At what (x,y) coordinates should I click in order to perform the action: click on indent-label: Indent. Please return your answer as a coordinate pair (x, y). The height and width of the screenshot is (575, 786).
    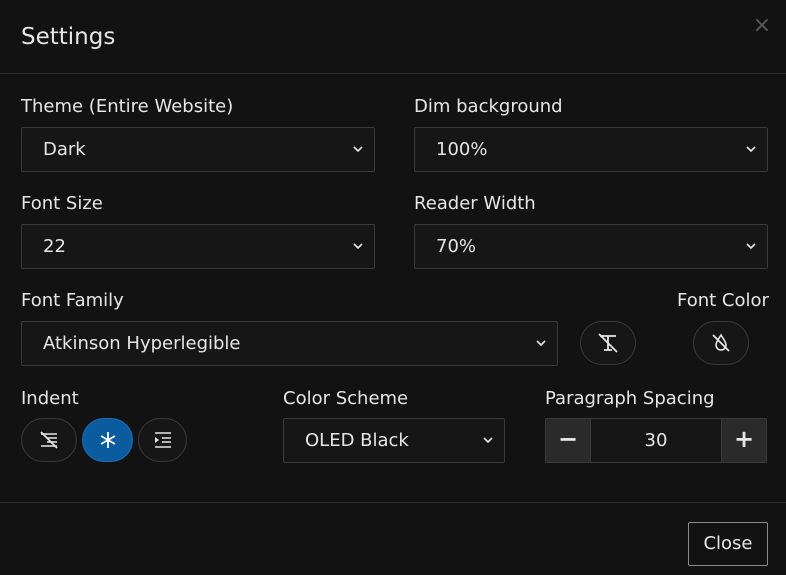
    Looking at the image, I should click on (50, 398).